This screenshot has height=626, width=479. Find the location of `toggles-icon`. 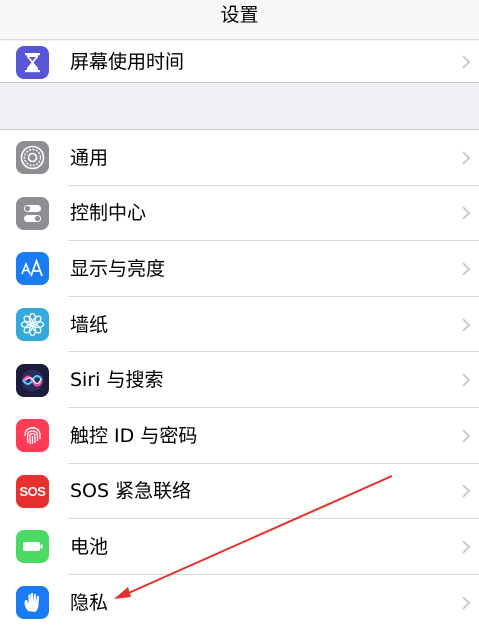

toggles-icon is located at coordinates (32, 213).